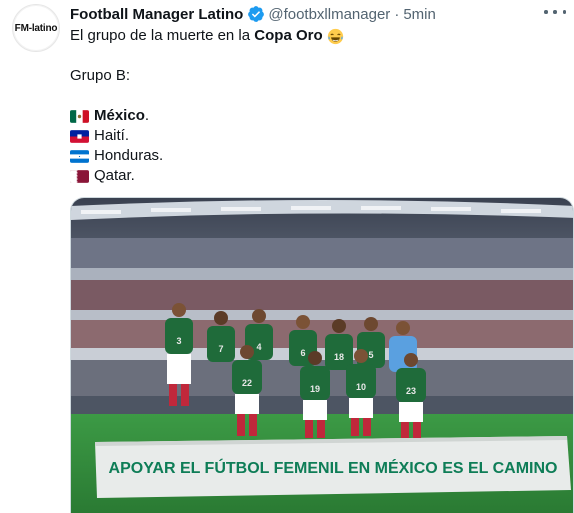  I want to click on intro-bold: Copa Oro, so click(288, 35).